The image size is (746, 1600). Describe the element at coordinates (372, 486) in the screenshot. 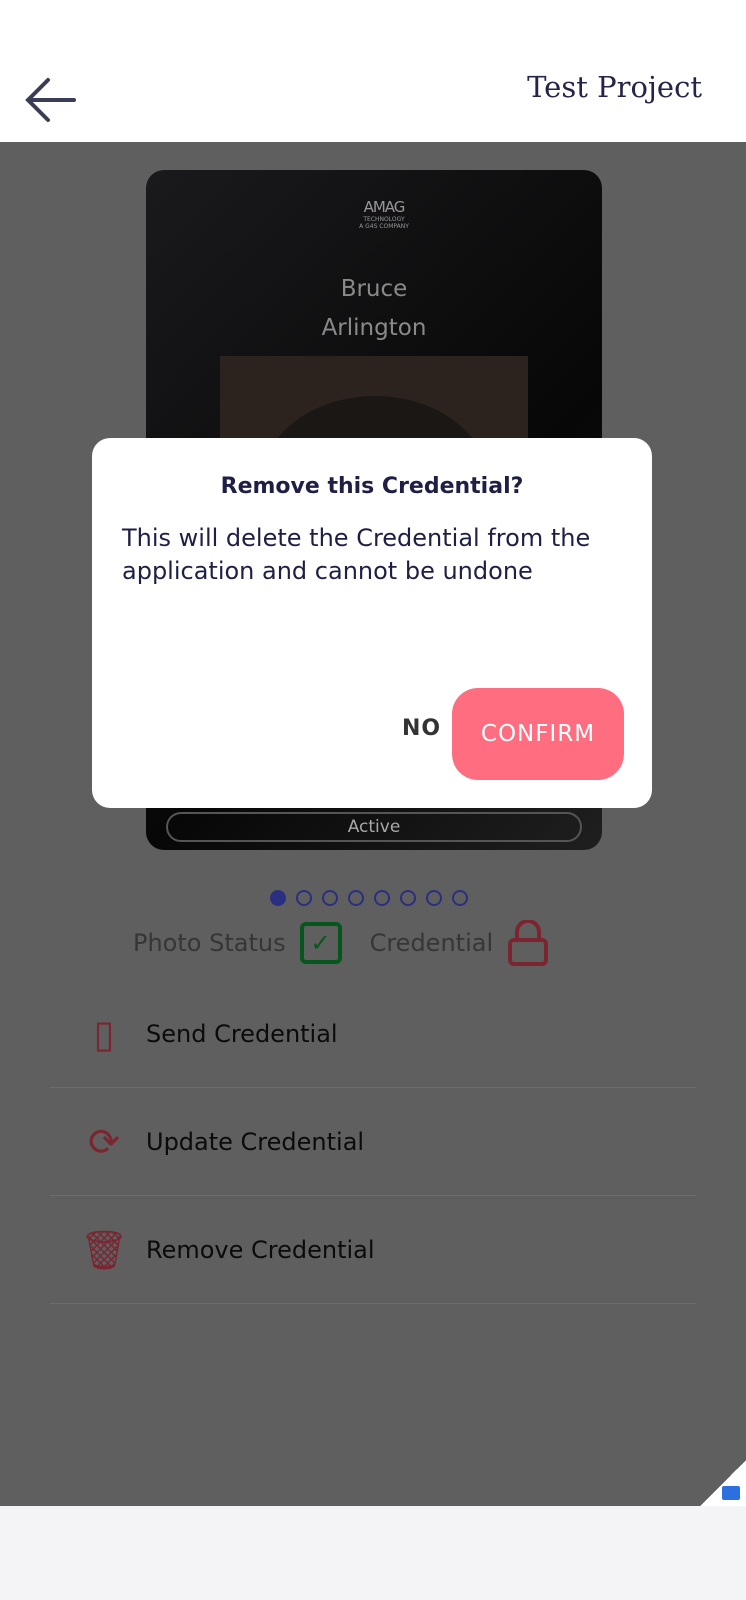

I see `dialog-title: Remove this Credential?` at that location.